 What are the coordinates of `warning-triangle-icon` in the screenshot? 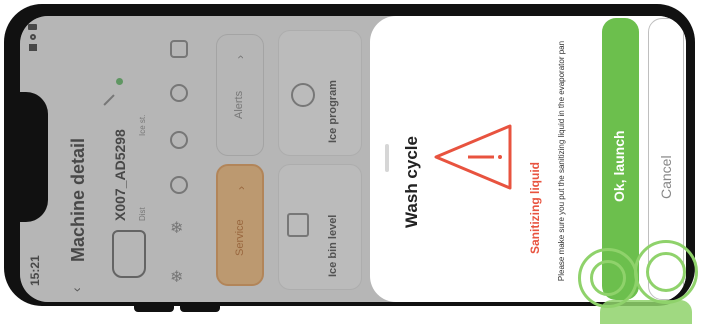 It's located at (473, 157).